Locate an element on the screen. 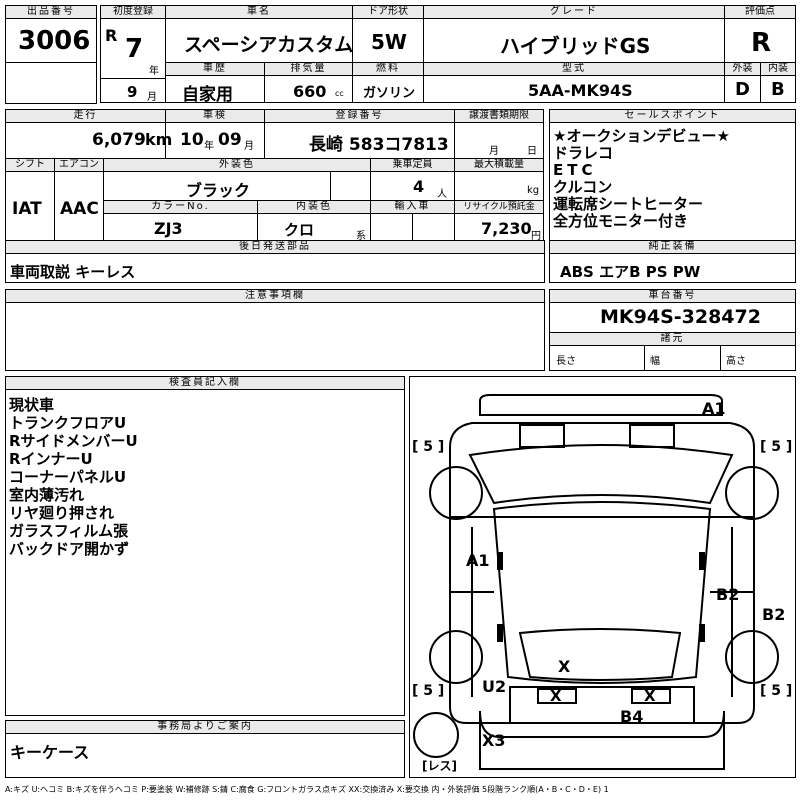 This screenshot has height=800, width=800. chassis-box: 車台番号 MK94S-328472 諸元 長さ 幅 高さ is located at coordinates (672, 330).